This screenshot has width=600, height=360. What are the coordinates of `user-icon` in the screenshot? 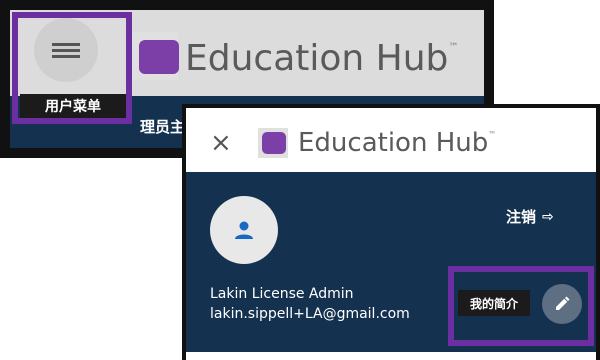 It's located at (244, 230).